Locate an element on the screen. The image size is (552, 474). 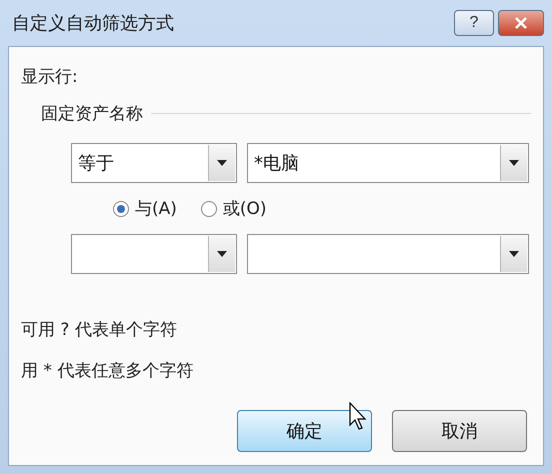
operator-dropdown: 等于 is located at coordinates (154, 163).